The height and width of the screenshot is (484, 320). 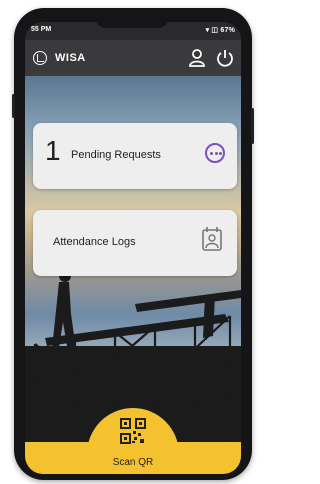 I want to click on calendar-person-icon, so click(x=212, y=239).